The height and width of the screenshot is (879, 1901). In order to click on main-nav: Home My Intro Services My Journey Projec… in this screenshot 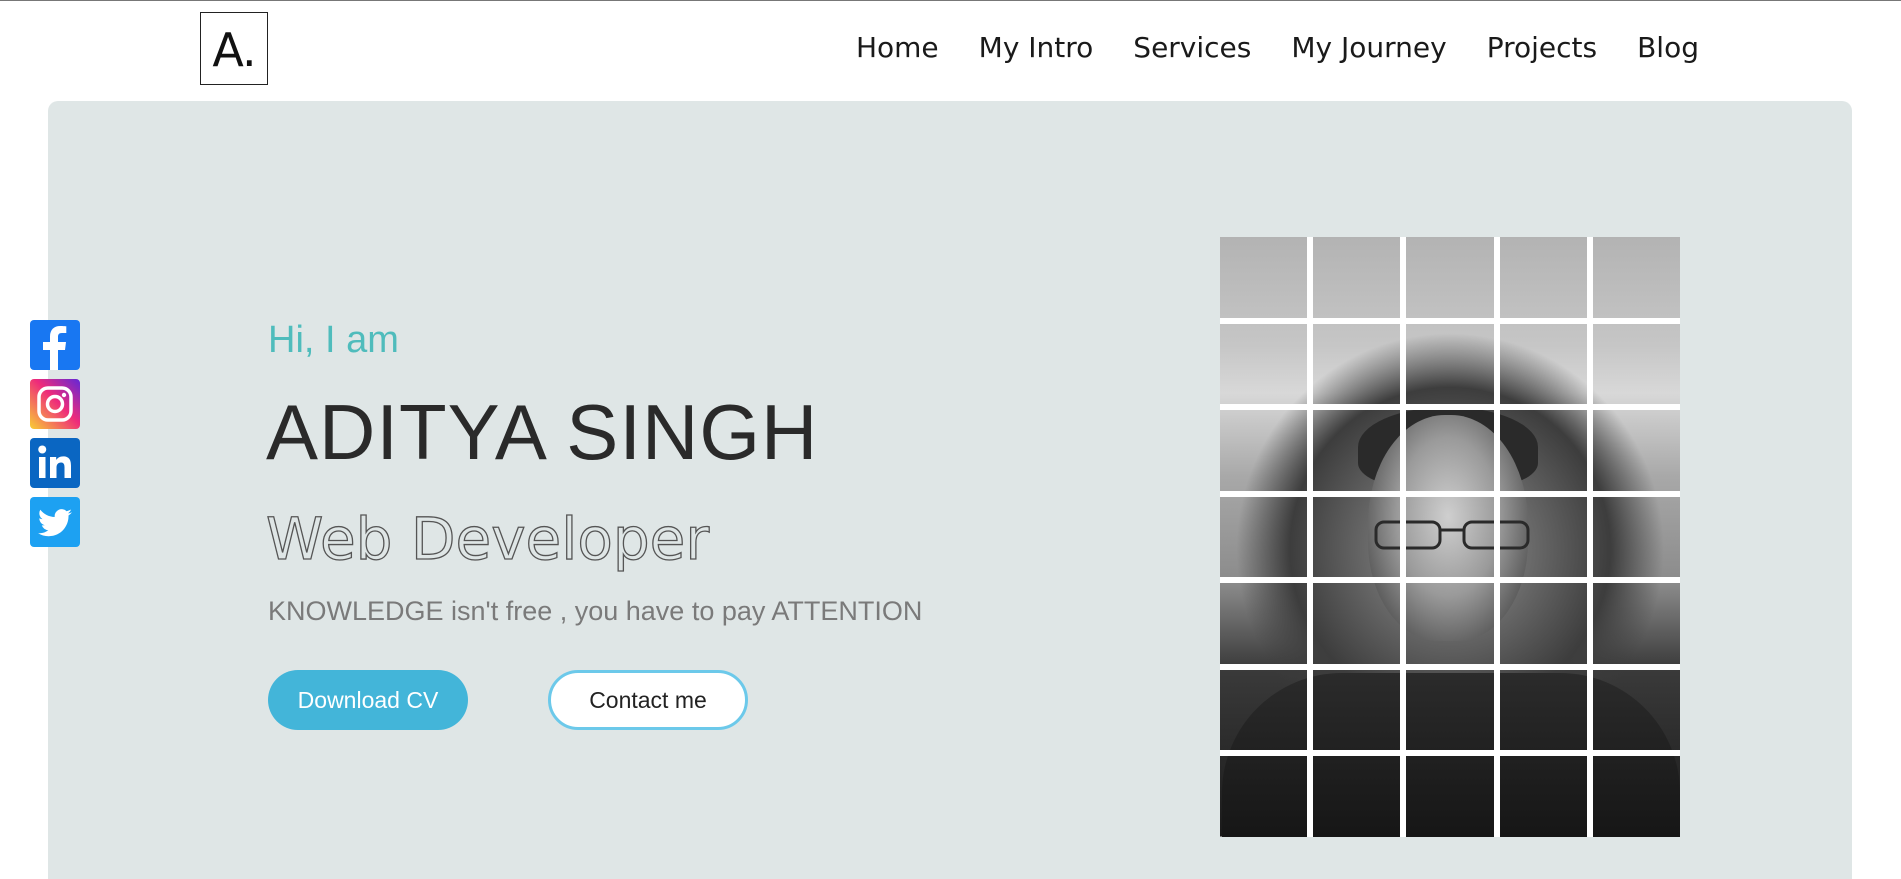, I will do `click(1277, 47)`.